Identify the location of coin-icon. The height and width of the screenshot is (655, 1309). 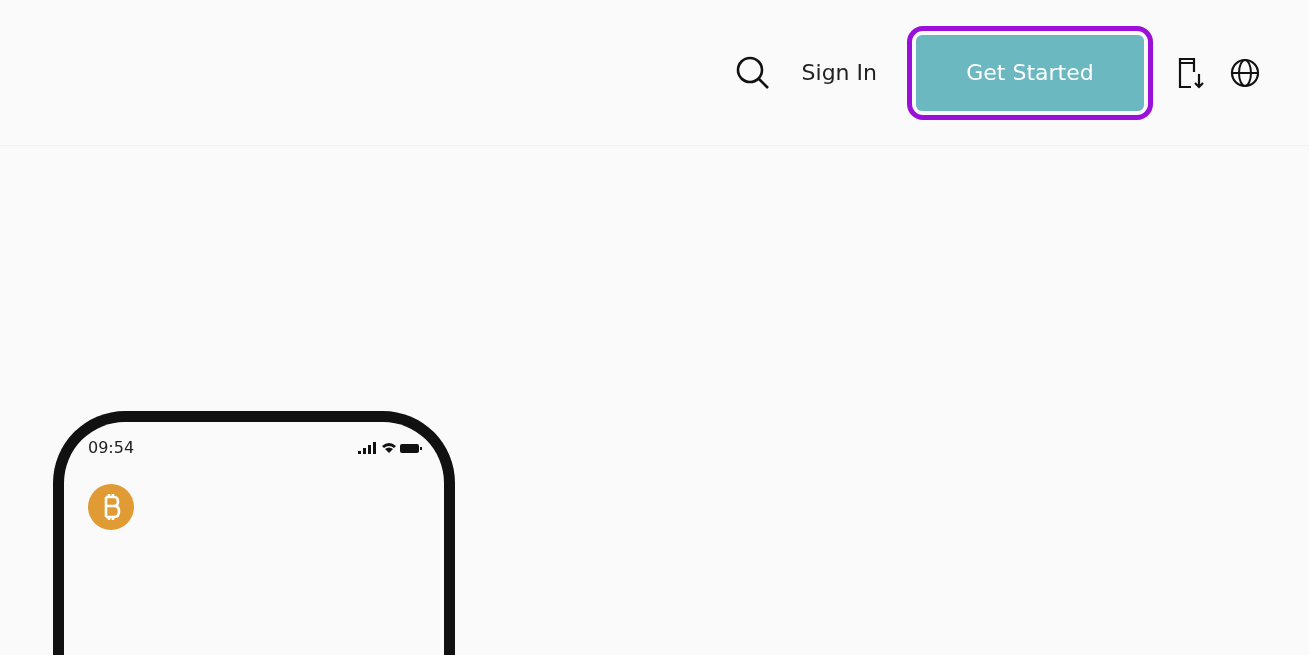
(111, 507).